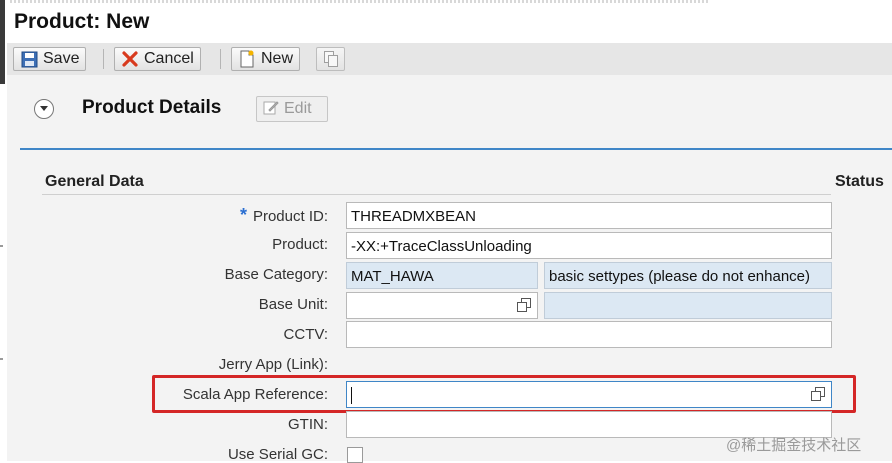 The width and height of the screenshot is (892, 463). I want to click on base-category-description: basic settypes (please do not enhance), so click(688, 275).